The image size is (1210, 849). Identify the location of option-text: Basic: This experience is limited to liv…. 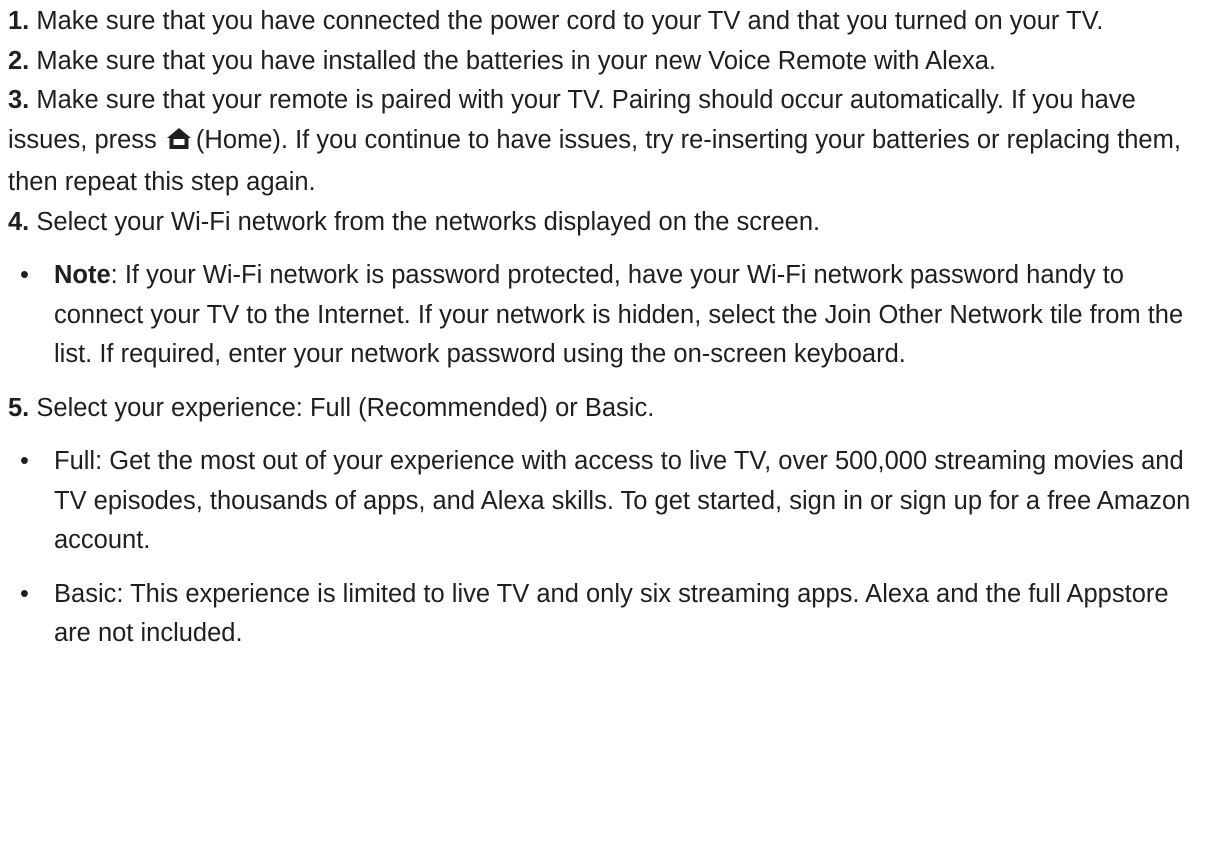
(611, 613).